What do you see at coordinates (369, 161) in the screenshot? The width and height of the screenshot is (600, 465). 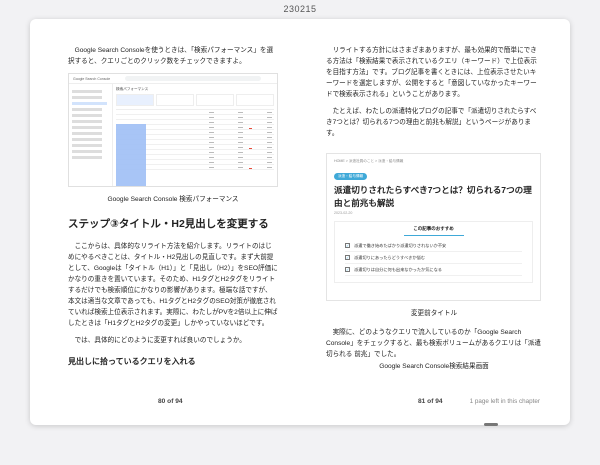 I see `blog-breadcrumb: HOME > 派遣社員のこと > 派遣・給与情報` at bounding box center [369, 161].